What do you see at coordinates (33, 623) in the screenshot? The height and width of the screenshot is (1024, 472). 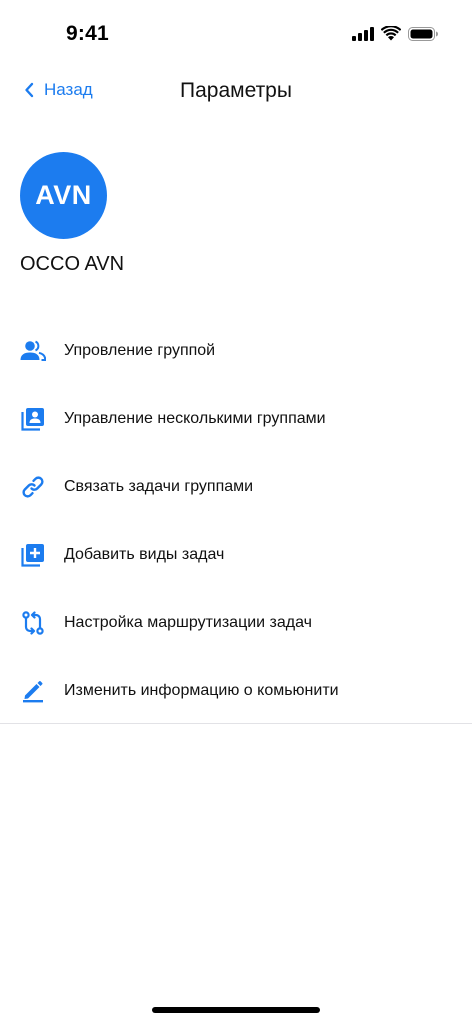 I see `routing-icon` at bounding box center [33, 623].